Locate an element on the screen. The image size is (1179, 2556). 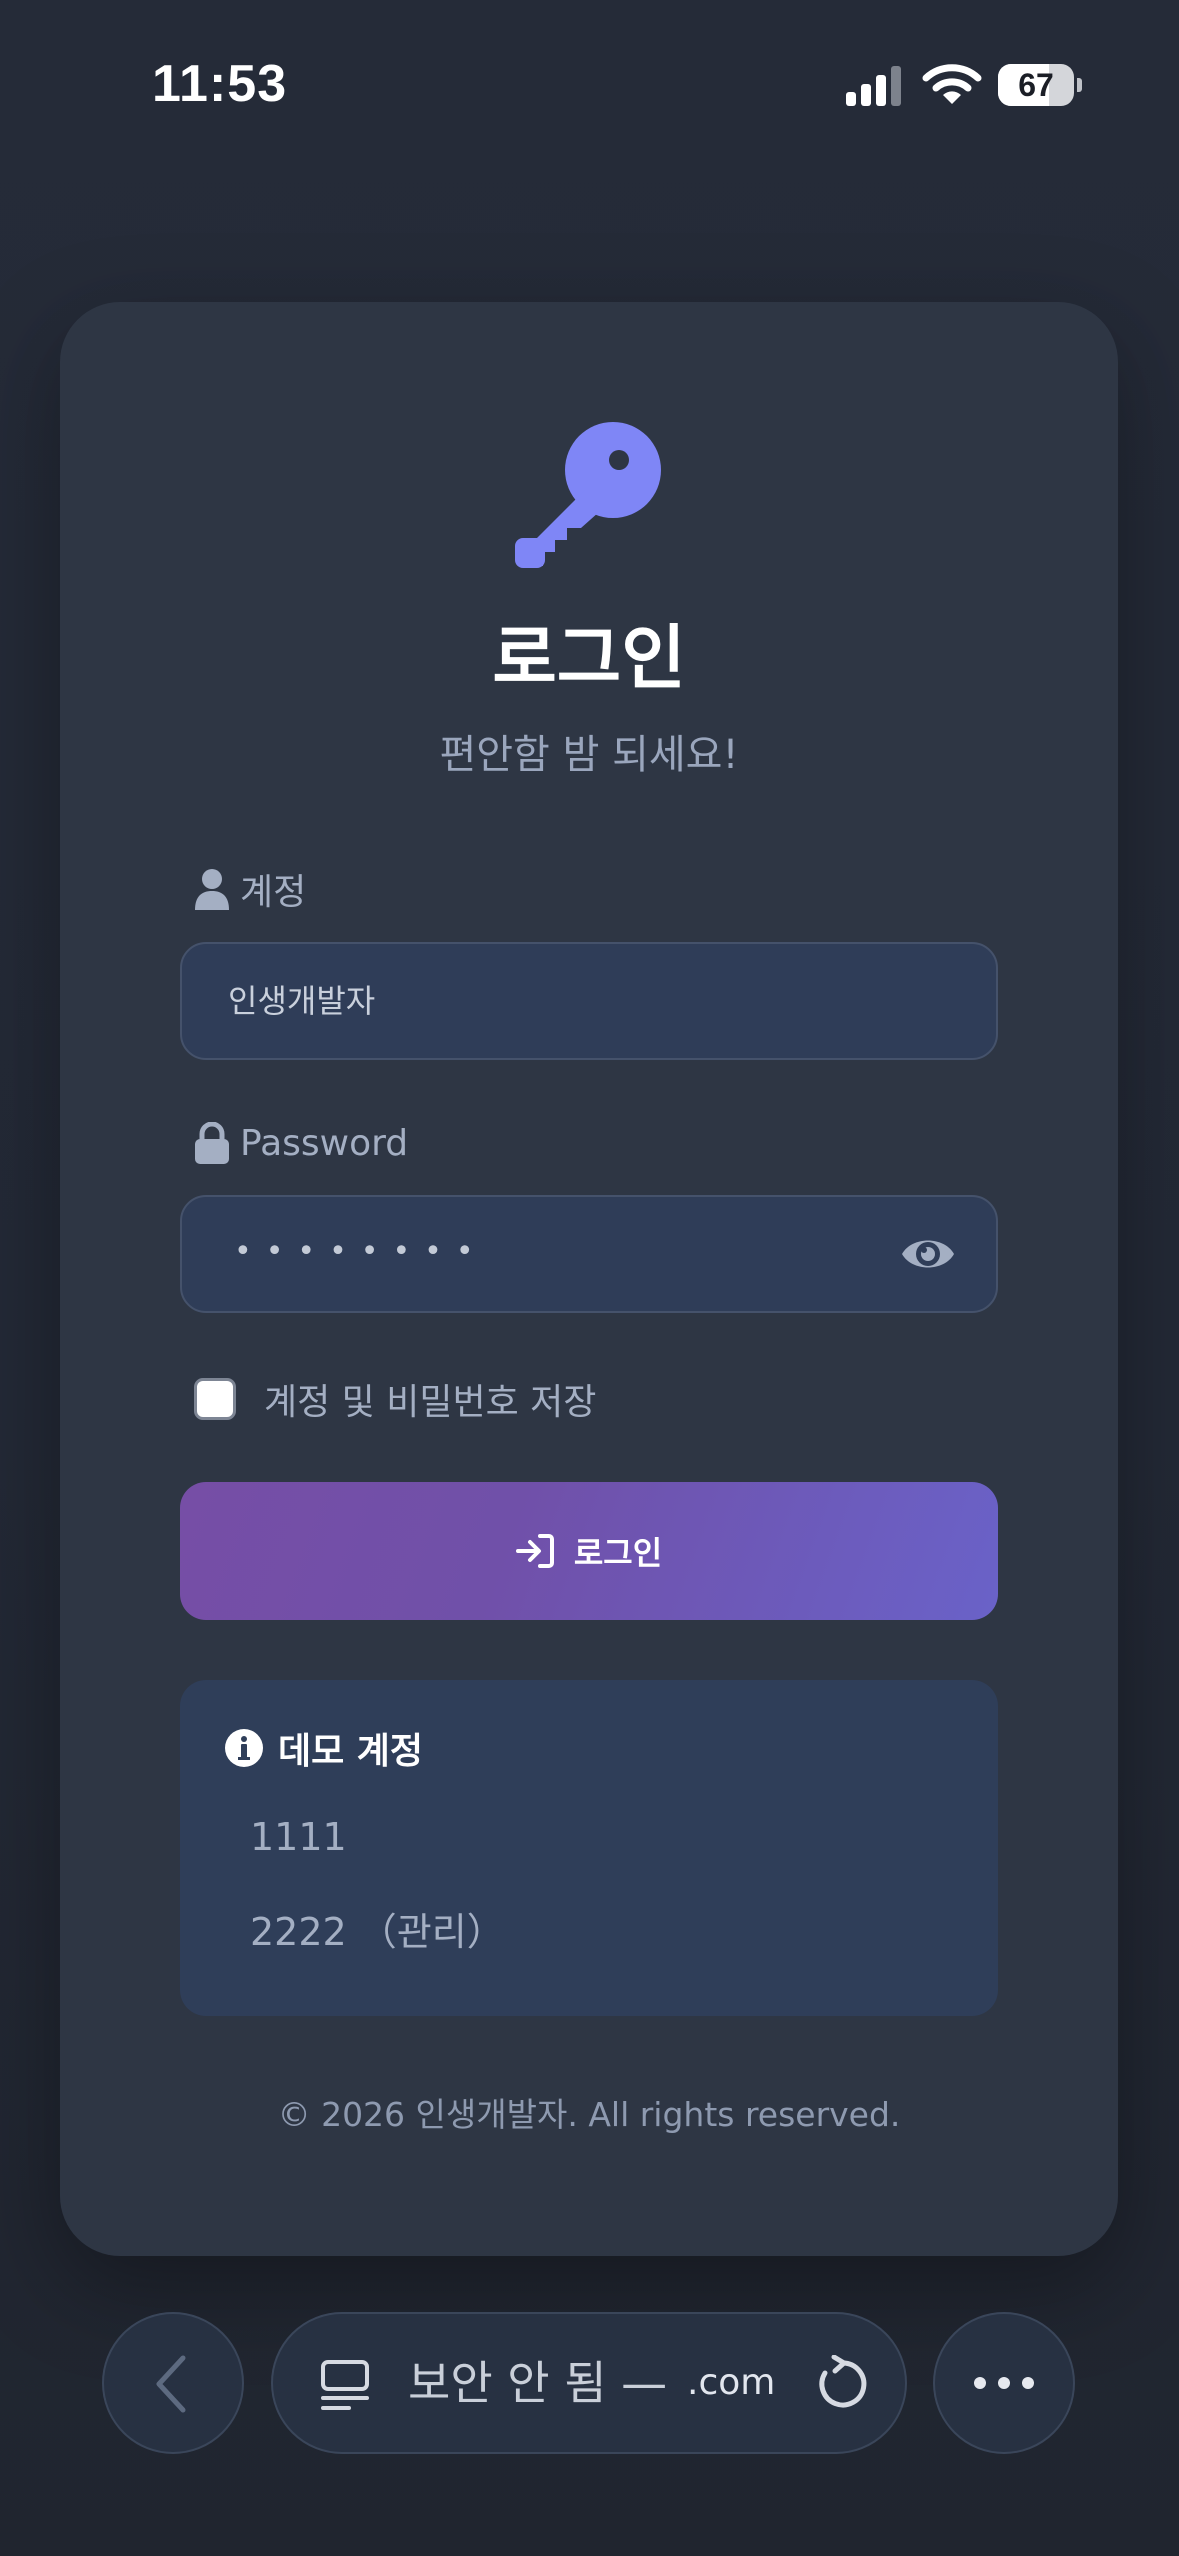
more-dots-icon is located at coordinates (1004, 2383).